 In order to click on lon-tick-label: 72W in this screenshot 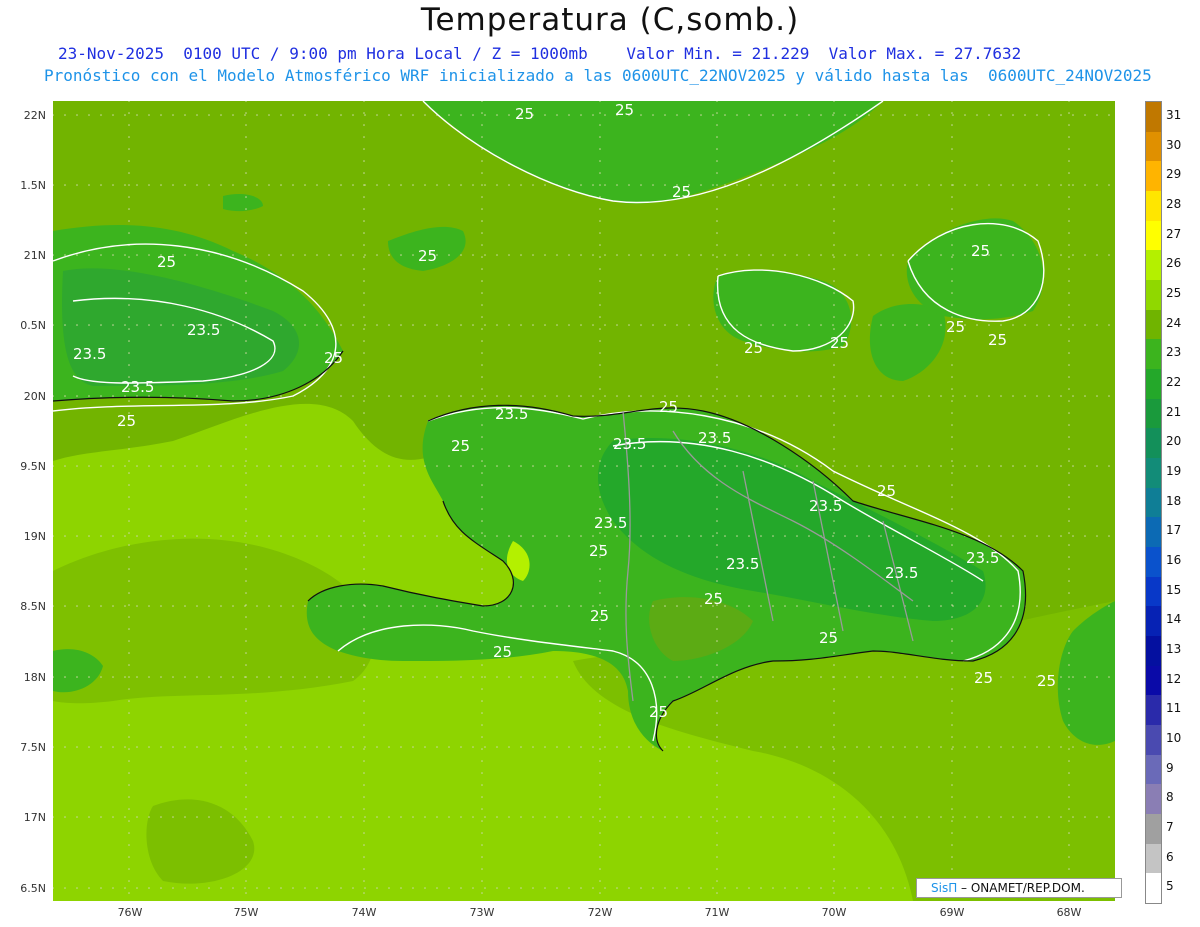, I will do `click(600, 912)`.